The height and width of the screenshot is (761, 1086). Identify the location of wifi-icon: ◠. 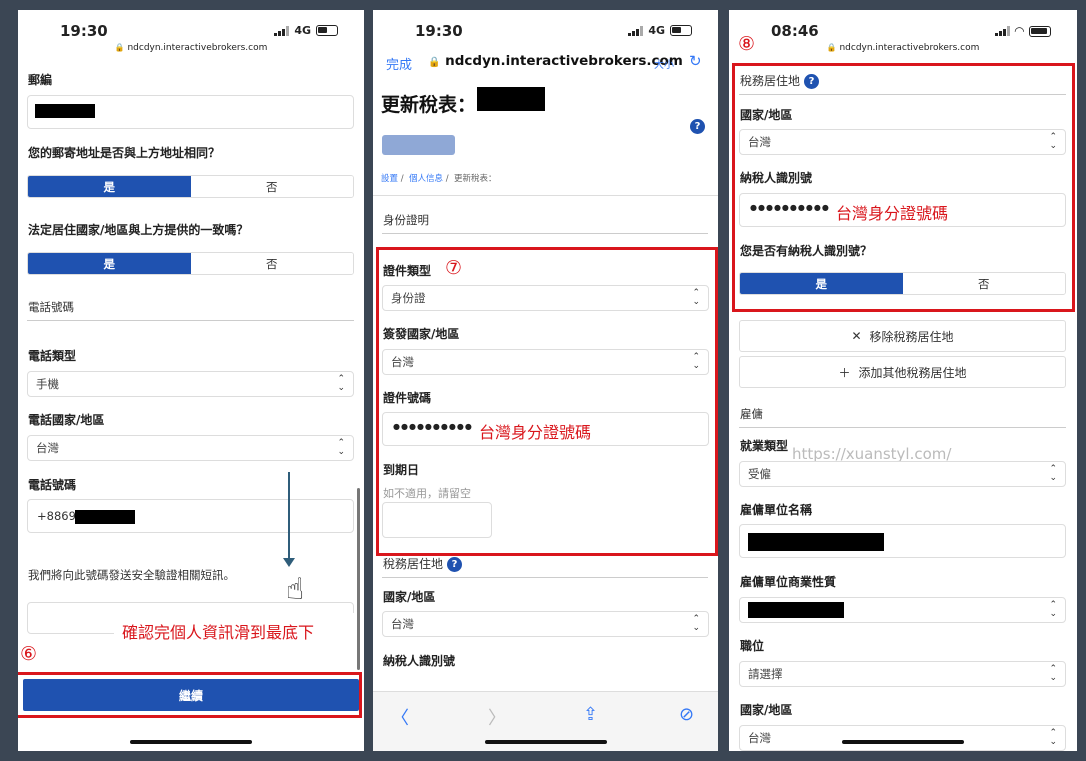
(1019, 31).